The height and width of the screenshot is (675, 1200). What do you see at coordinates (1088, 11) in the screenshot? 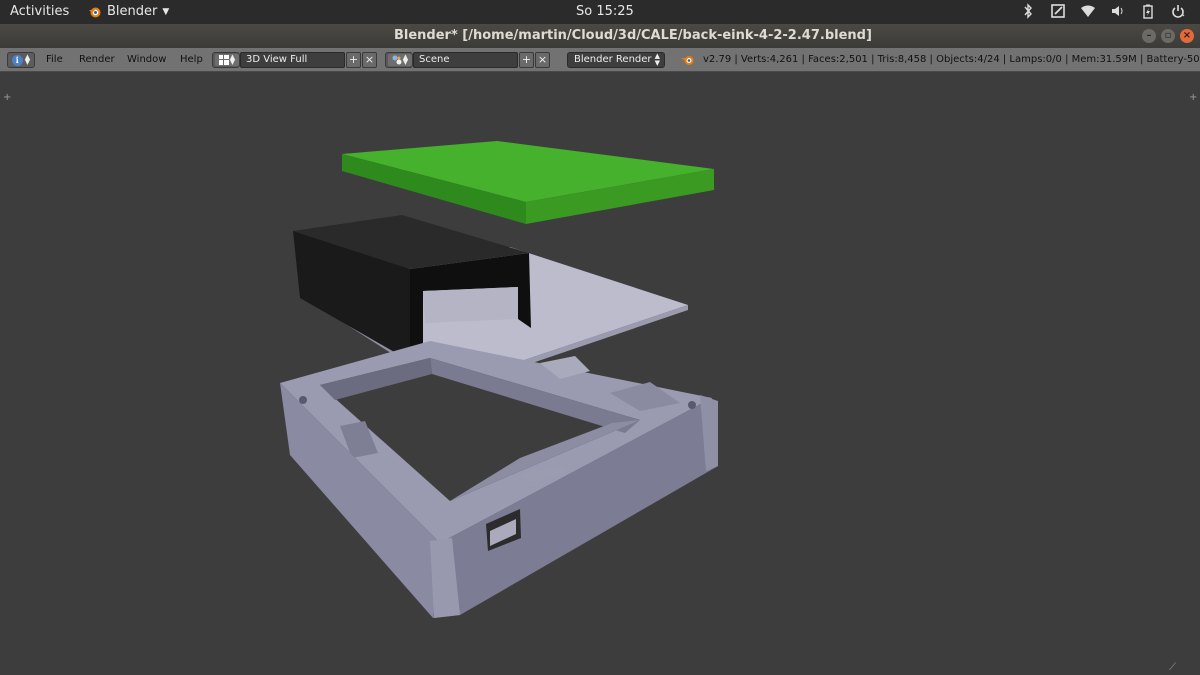
I see `wifi-icon` at bounding box center [1088, 11].